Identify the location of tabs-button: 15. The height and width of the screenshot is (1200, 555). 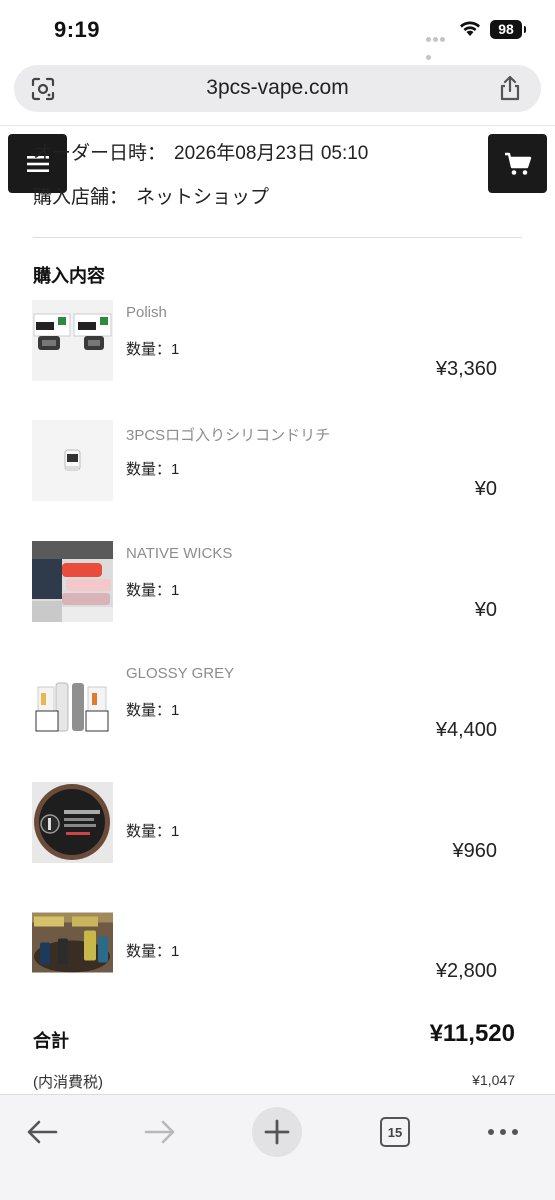
(395, 1132).